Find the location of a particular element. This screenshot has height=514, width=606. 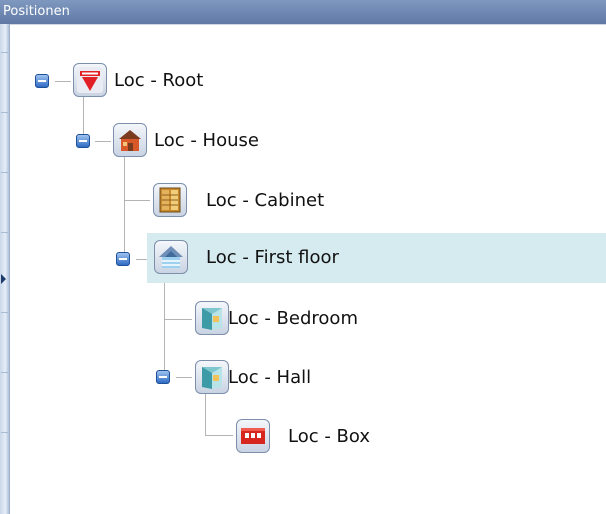

carlo-gavazzi-logo-icon is located at coordinates (90, 80).